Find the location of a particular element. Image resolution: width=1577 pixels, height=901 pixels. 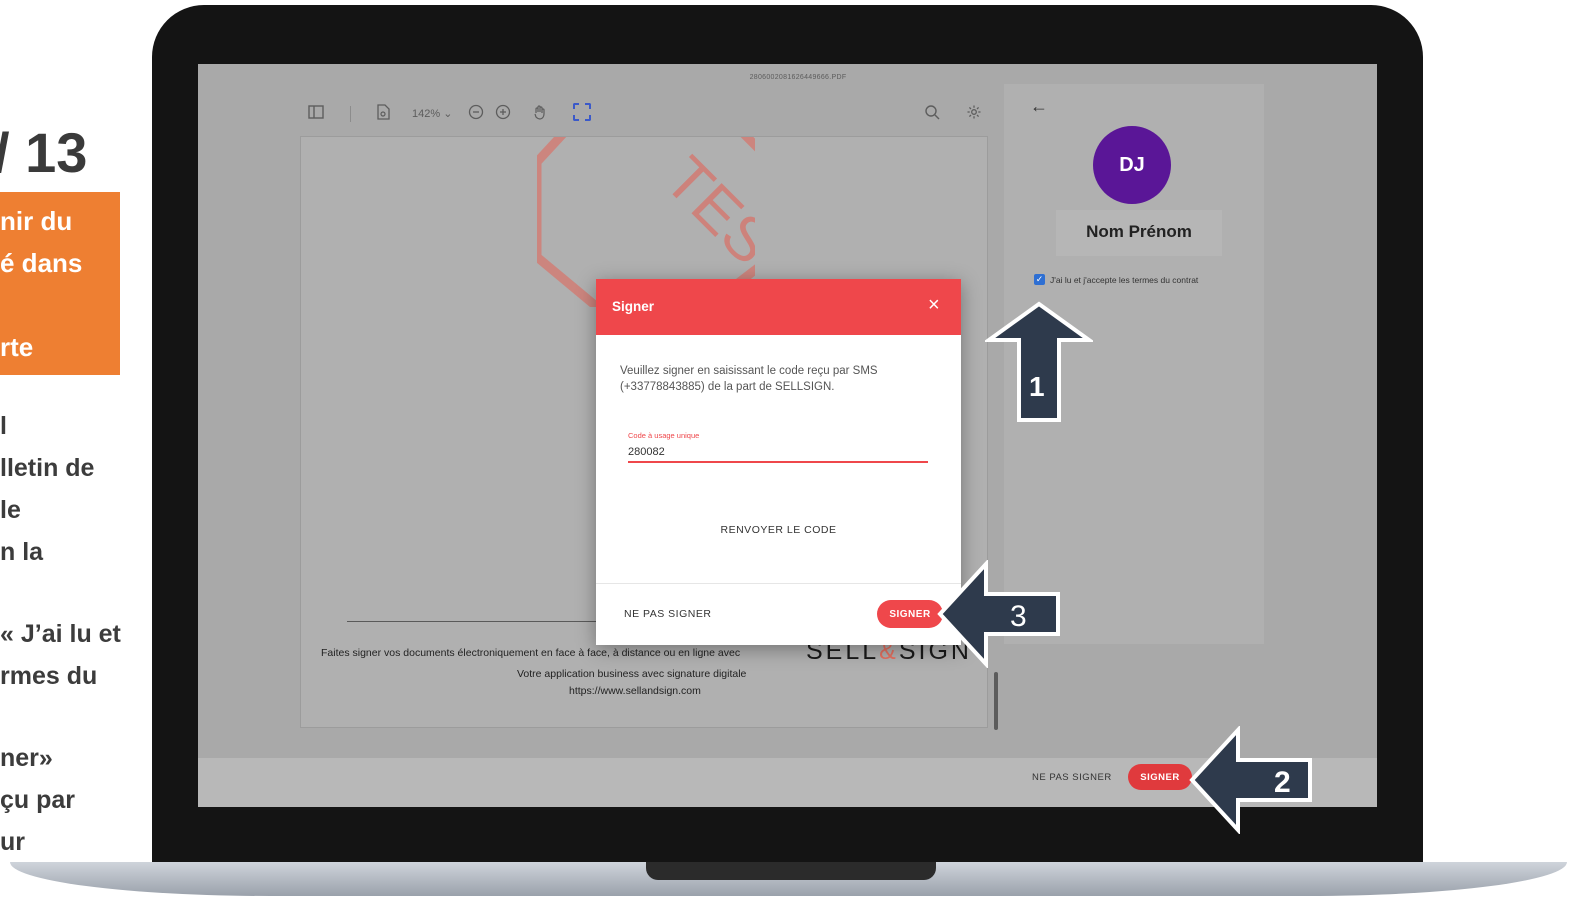

orange-callout: nir du é dans rte is located at coordinates (60, 283).